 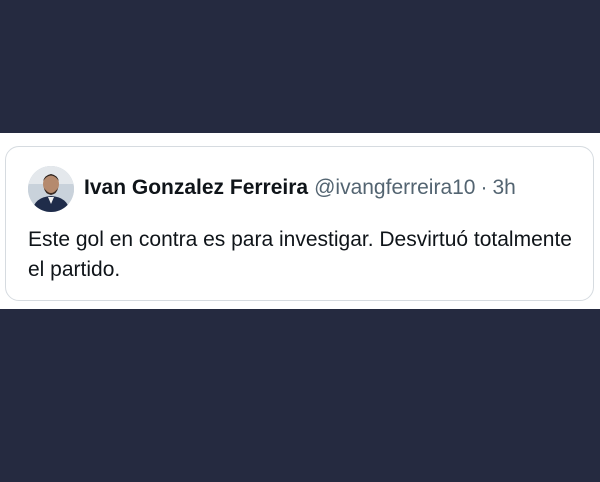 I want to click on author-handle: @ivangferreira10, so click(x=394, y=187).